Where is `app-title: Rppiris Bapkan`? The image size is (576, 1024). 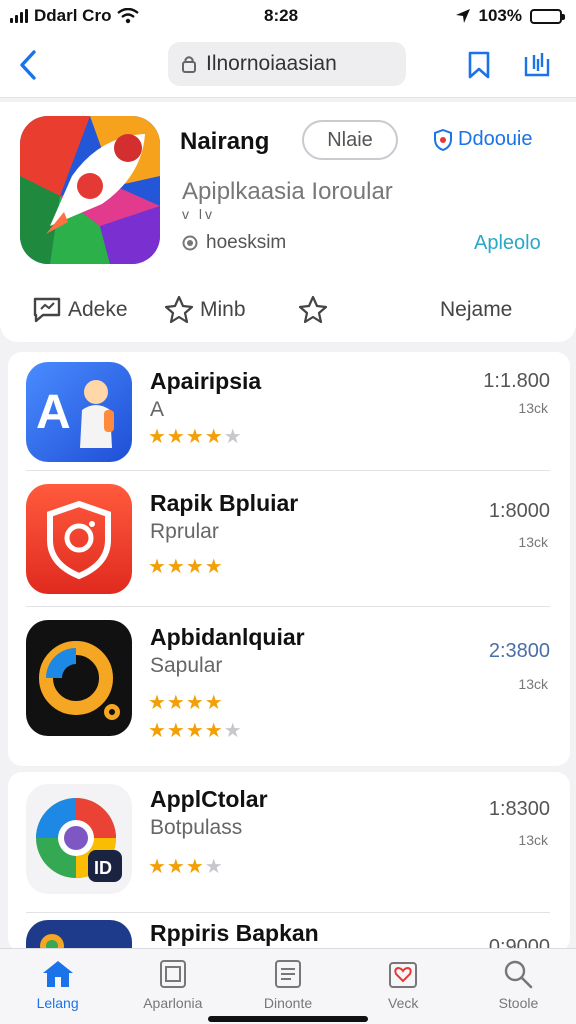
app-title: Rppiris Bapkan is located at coordinates (234, 933).